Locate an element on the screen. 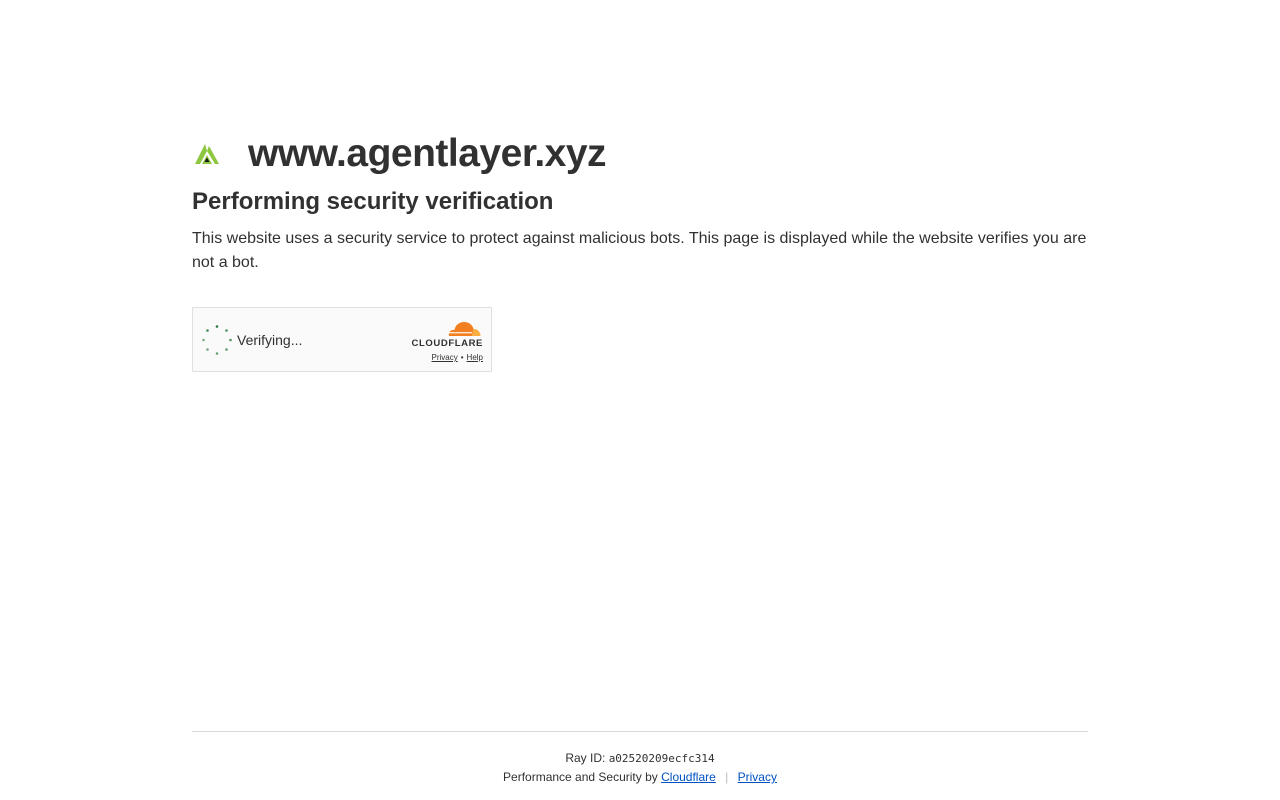 The width and height of the screenshot is (1280, 800). cloudflare-brand: CLOUDFLARE Privacy • Help is located at coordinates (443, 341).